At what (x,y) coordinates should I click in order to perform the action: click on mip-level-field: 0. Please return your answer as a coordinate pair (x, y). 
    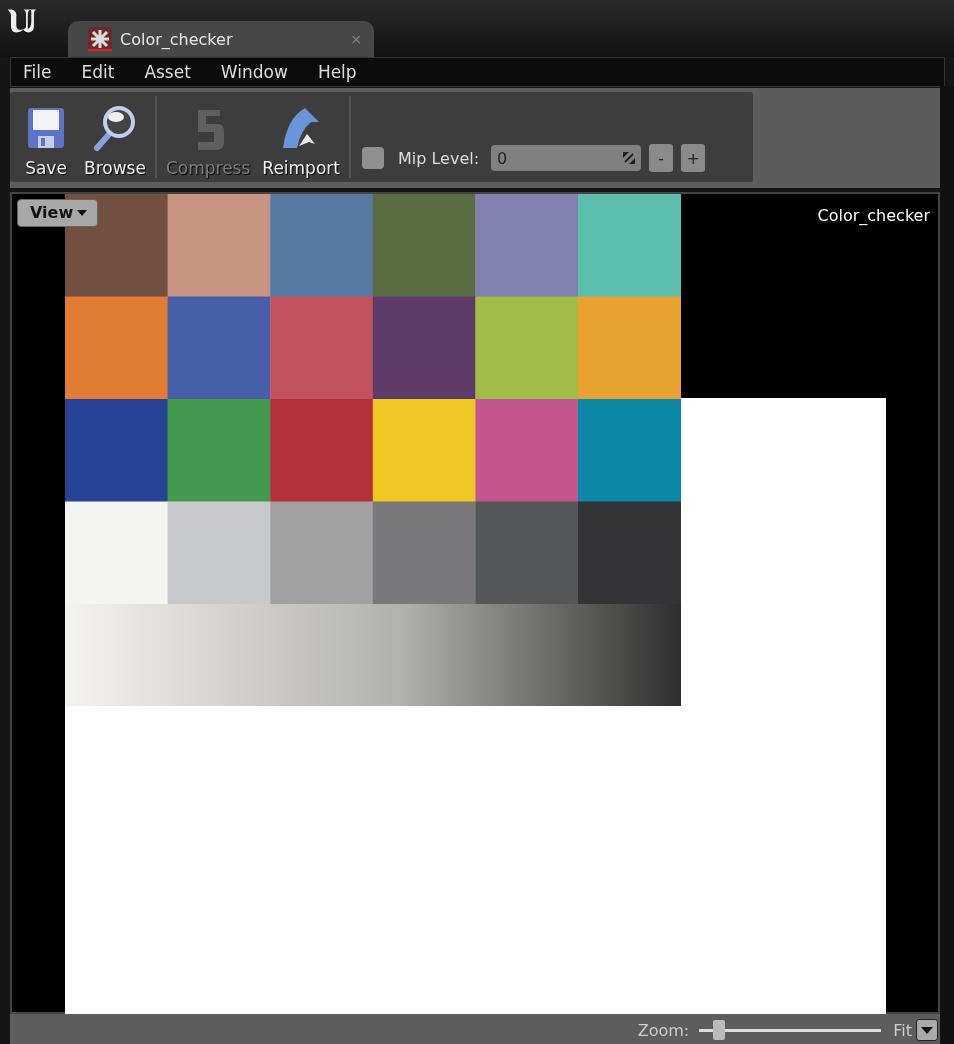
    Looking at the image, I should click on (566, 158).